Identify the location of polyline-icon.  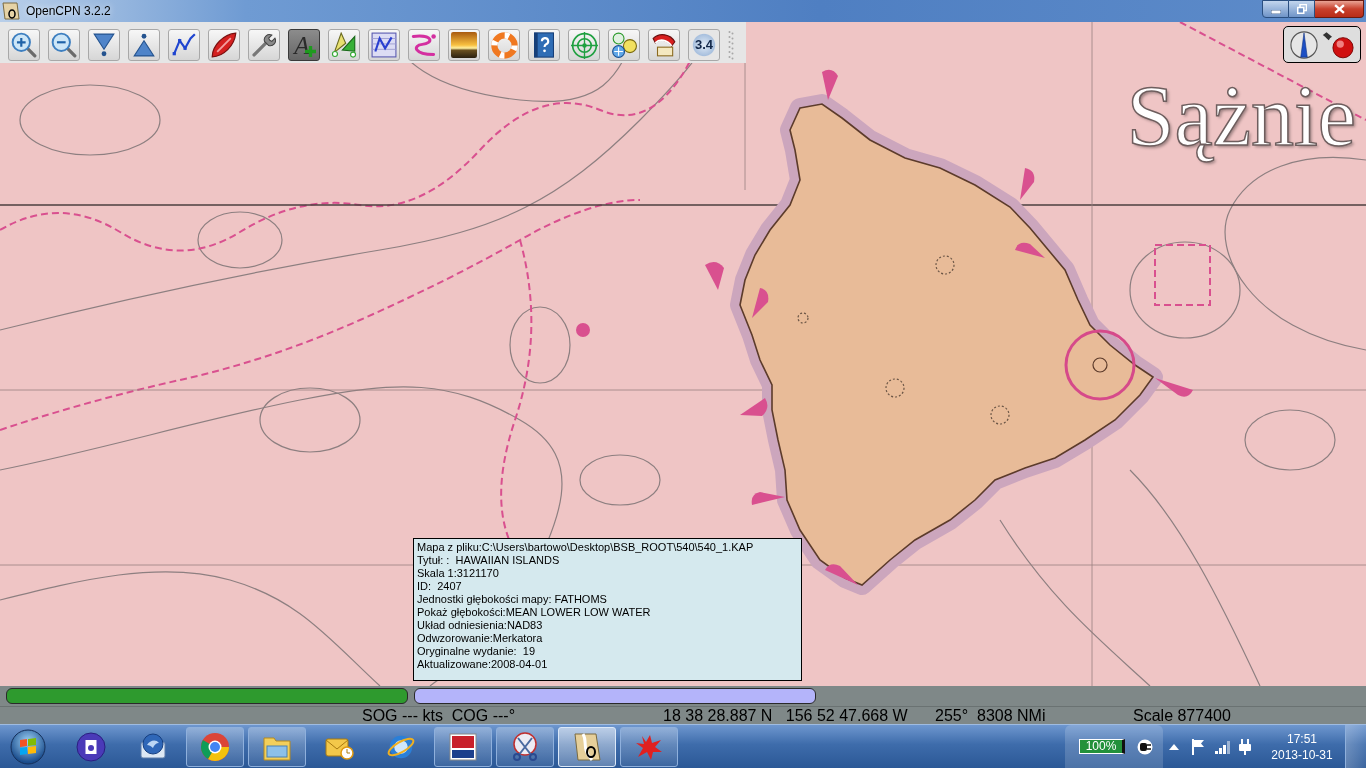
(184, 45).